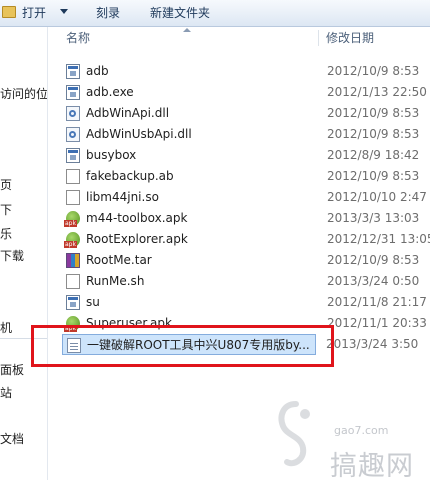  Describe the element at coordinates (372, 344) in the screenshot. I see `file-date: 2013/3/24 3:50` at that location.